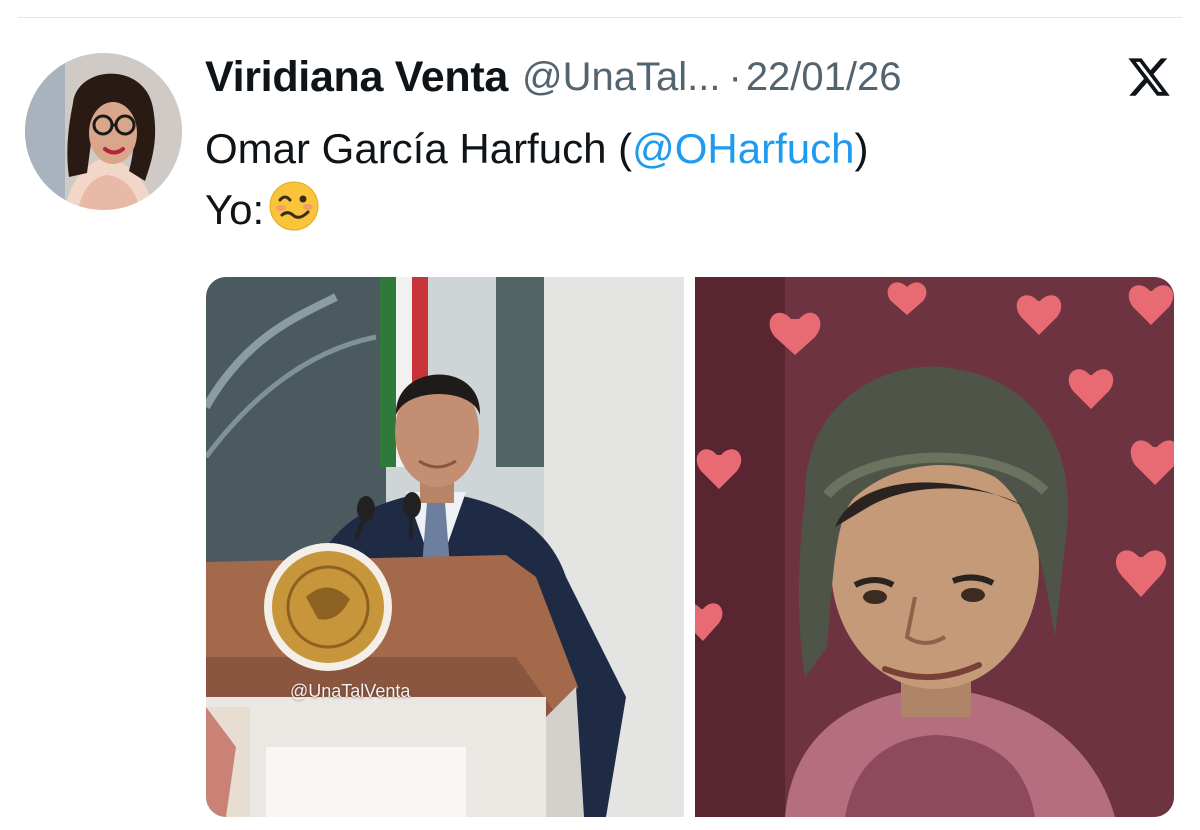  I want to click on tweet-header: Viridiana Venta @UnaTal... · 22/01/26, so click(688, 77).